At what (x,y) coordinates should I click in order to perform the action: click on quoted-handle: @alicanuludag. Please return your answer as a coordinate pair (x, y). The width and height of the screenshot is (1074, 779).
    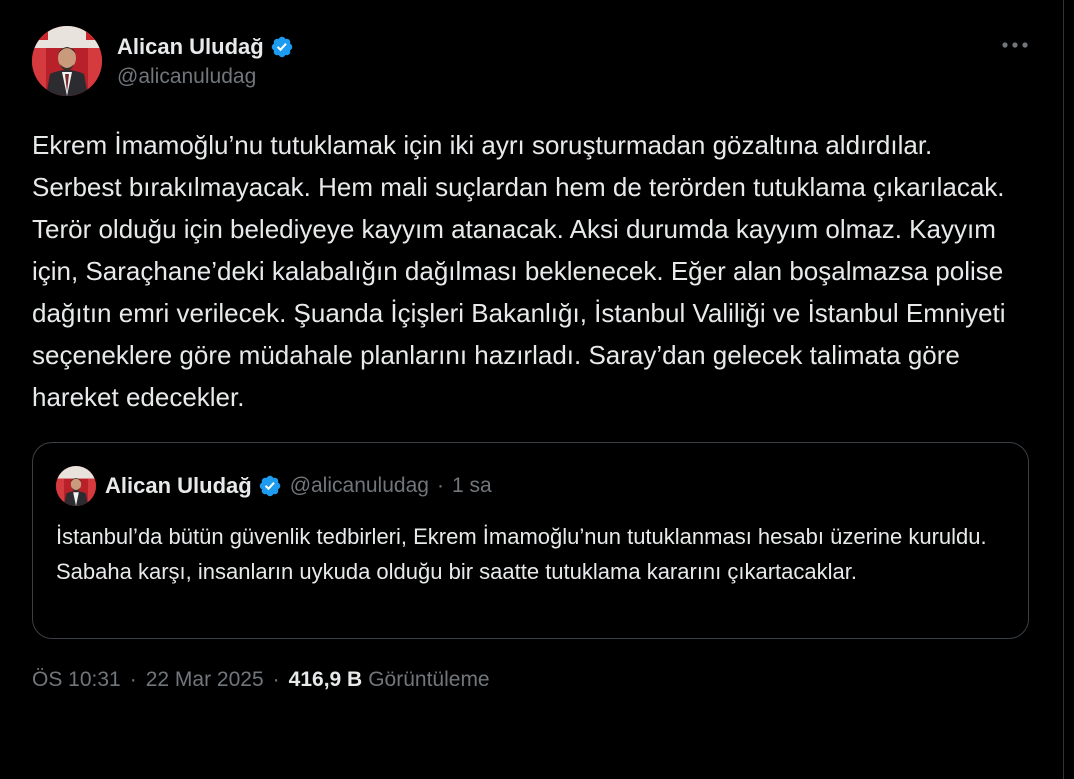
    Looking at the image, I should click on (359, 485).